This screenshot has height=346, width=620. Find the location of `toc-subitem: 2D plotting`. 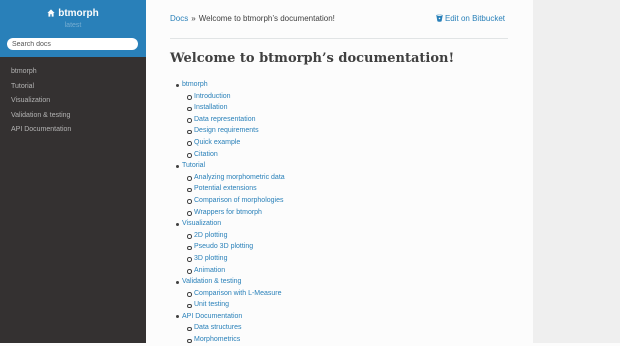

toc-subitem: 2D plotting is located at coordinates (215, 236).